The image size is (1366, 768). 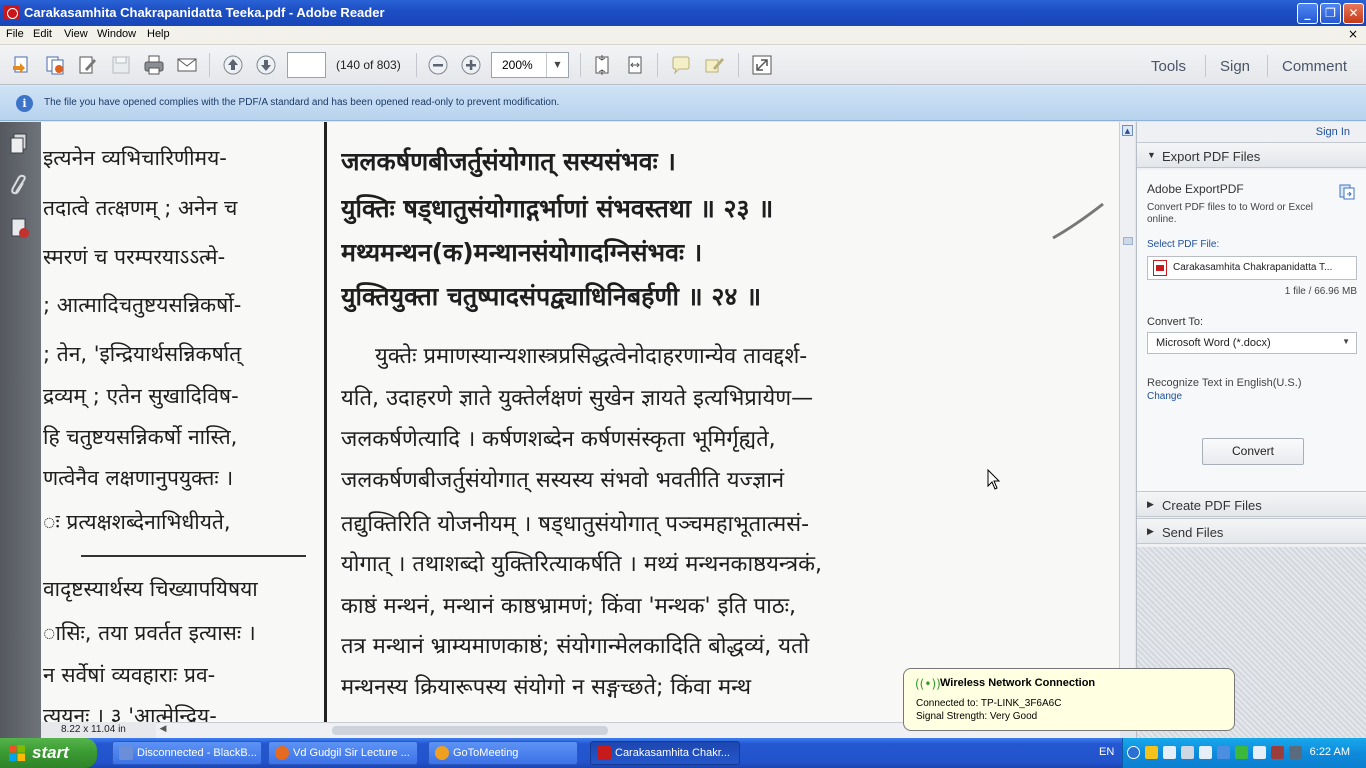 I want to click on collapsed-triangle-icon: ▶, so click(x=1150, y=531).